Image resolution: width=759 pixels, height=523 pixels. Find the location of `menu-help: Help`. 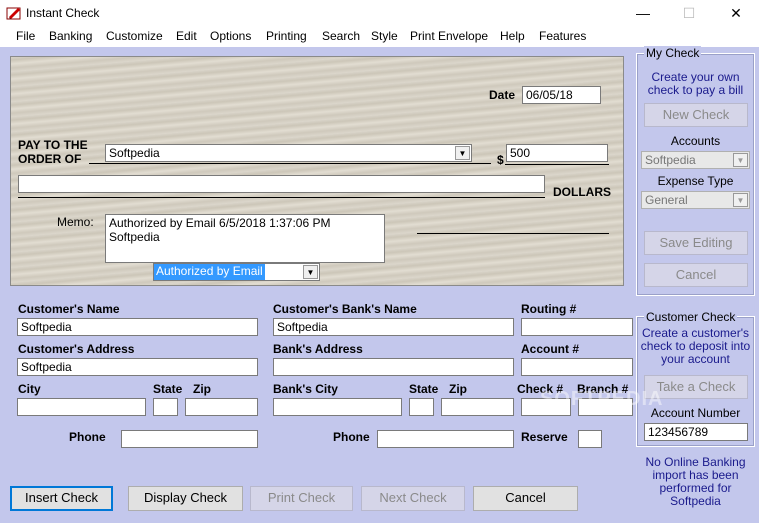

menu-help: Help is located at coordinates (512, 36).